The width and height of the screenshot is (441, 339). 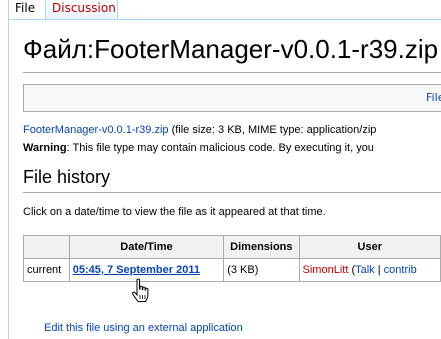 What do you see at coordinates (232, 72) in the screenshot?
I see `title-divider` at bounding box center [232, 72].